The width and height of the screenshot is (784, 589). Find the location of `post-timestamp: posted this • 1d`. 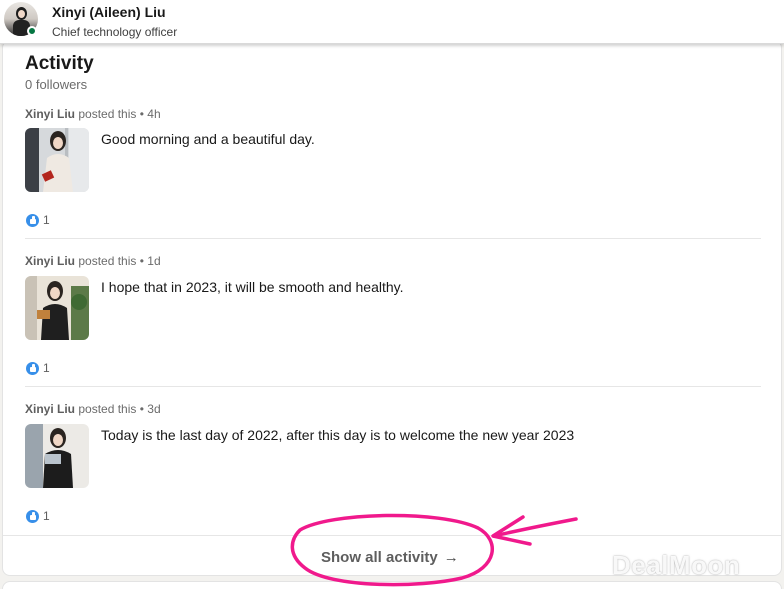

post-timestamp: posted this • 1d is located at coordinates (119, 261).